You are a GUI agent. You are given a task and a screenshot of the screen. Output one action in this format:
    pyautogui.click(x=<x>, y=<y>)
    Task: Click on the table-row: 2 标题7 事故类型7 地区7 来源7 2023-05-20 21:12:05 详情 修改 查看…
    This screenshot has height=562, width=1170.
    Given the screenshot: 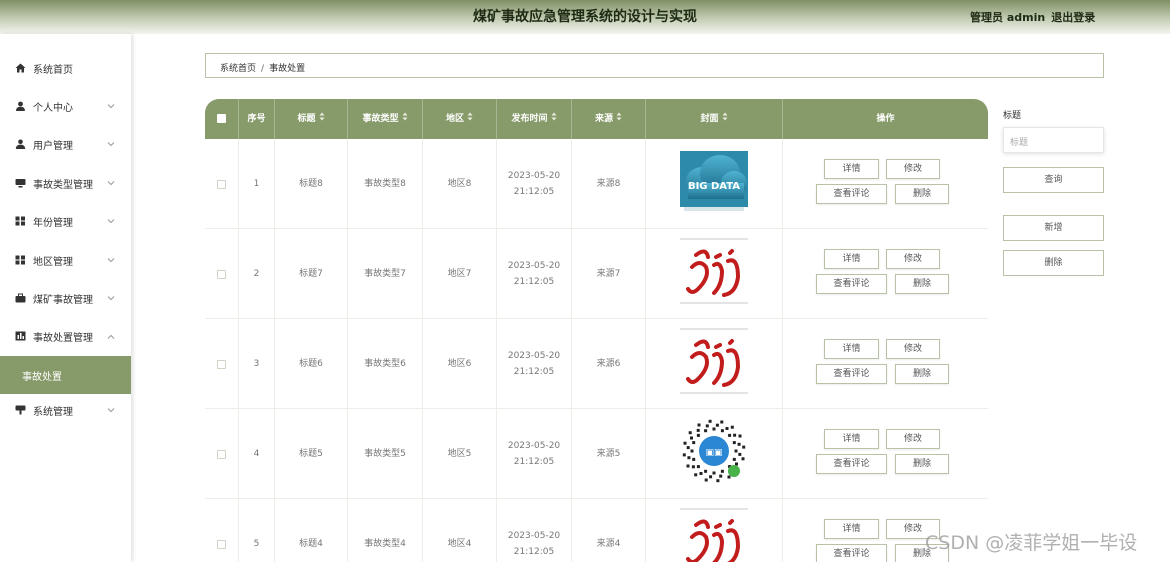 What is the action you would take?
    pyautogui.click(x=596, y=274)
    